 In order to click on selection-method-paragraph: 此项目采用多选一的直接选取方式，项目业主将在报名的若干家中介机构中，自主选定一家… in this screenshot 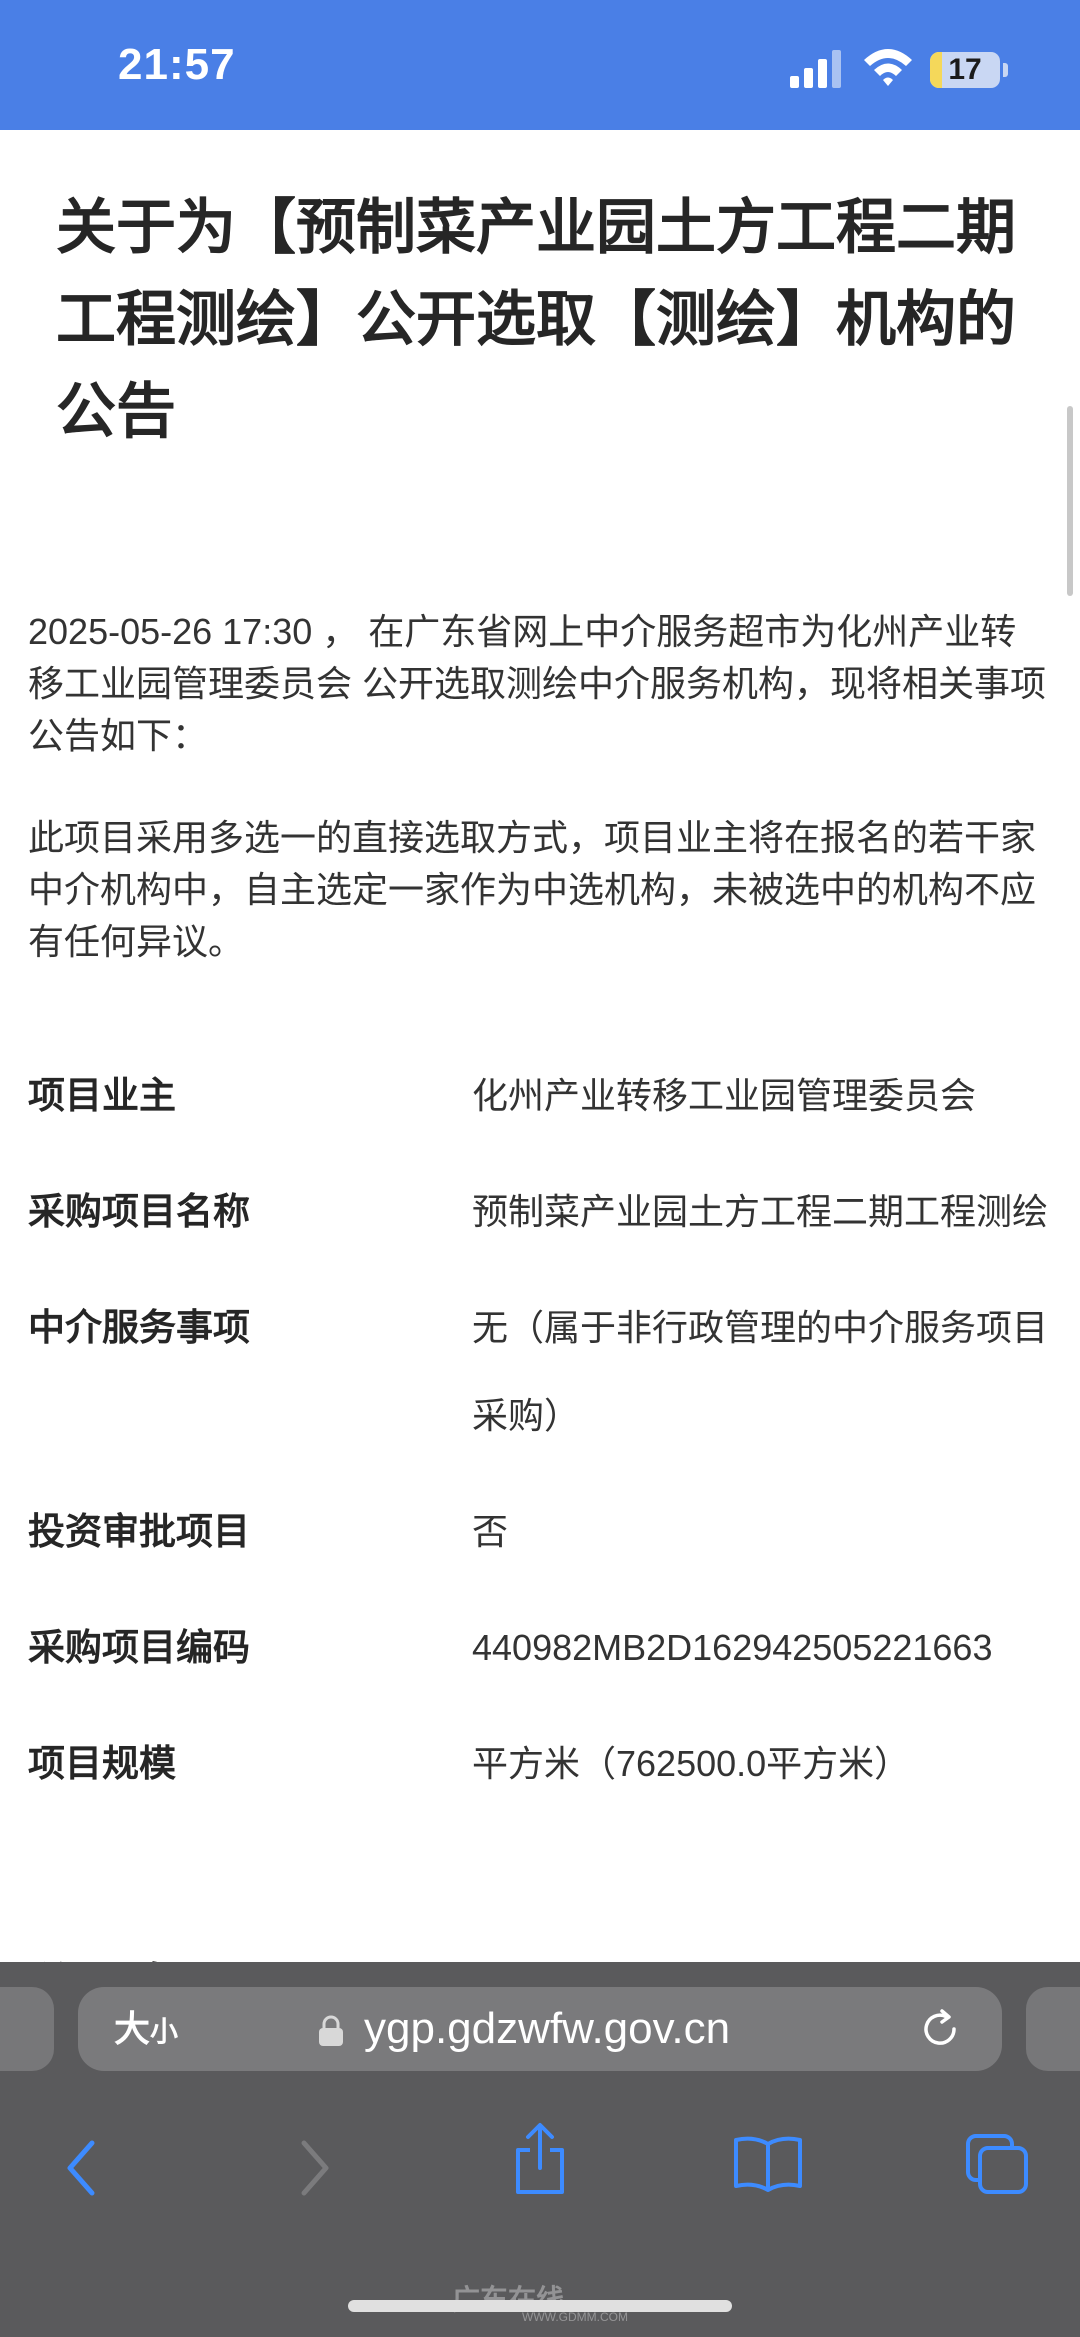, I will do `click(532, 889)`.